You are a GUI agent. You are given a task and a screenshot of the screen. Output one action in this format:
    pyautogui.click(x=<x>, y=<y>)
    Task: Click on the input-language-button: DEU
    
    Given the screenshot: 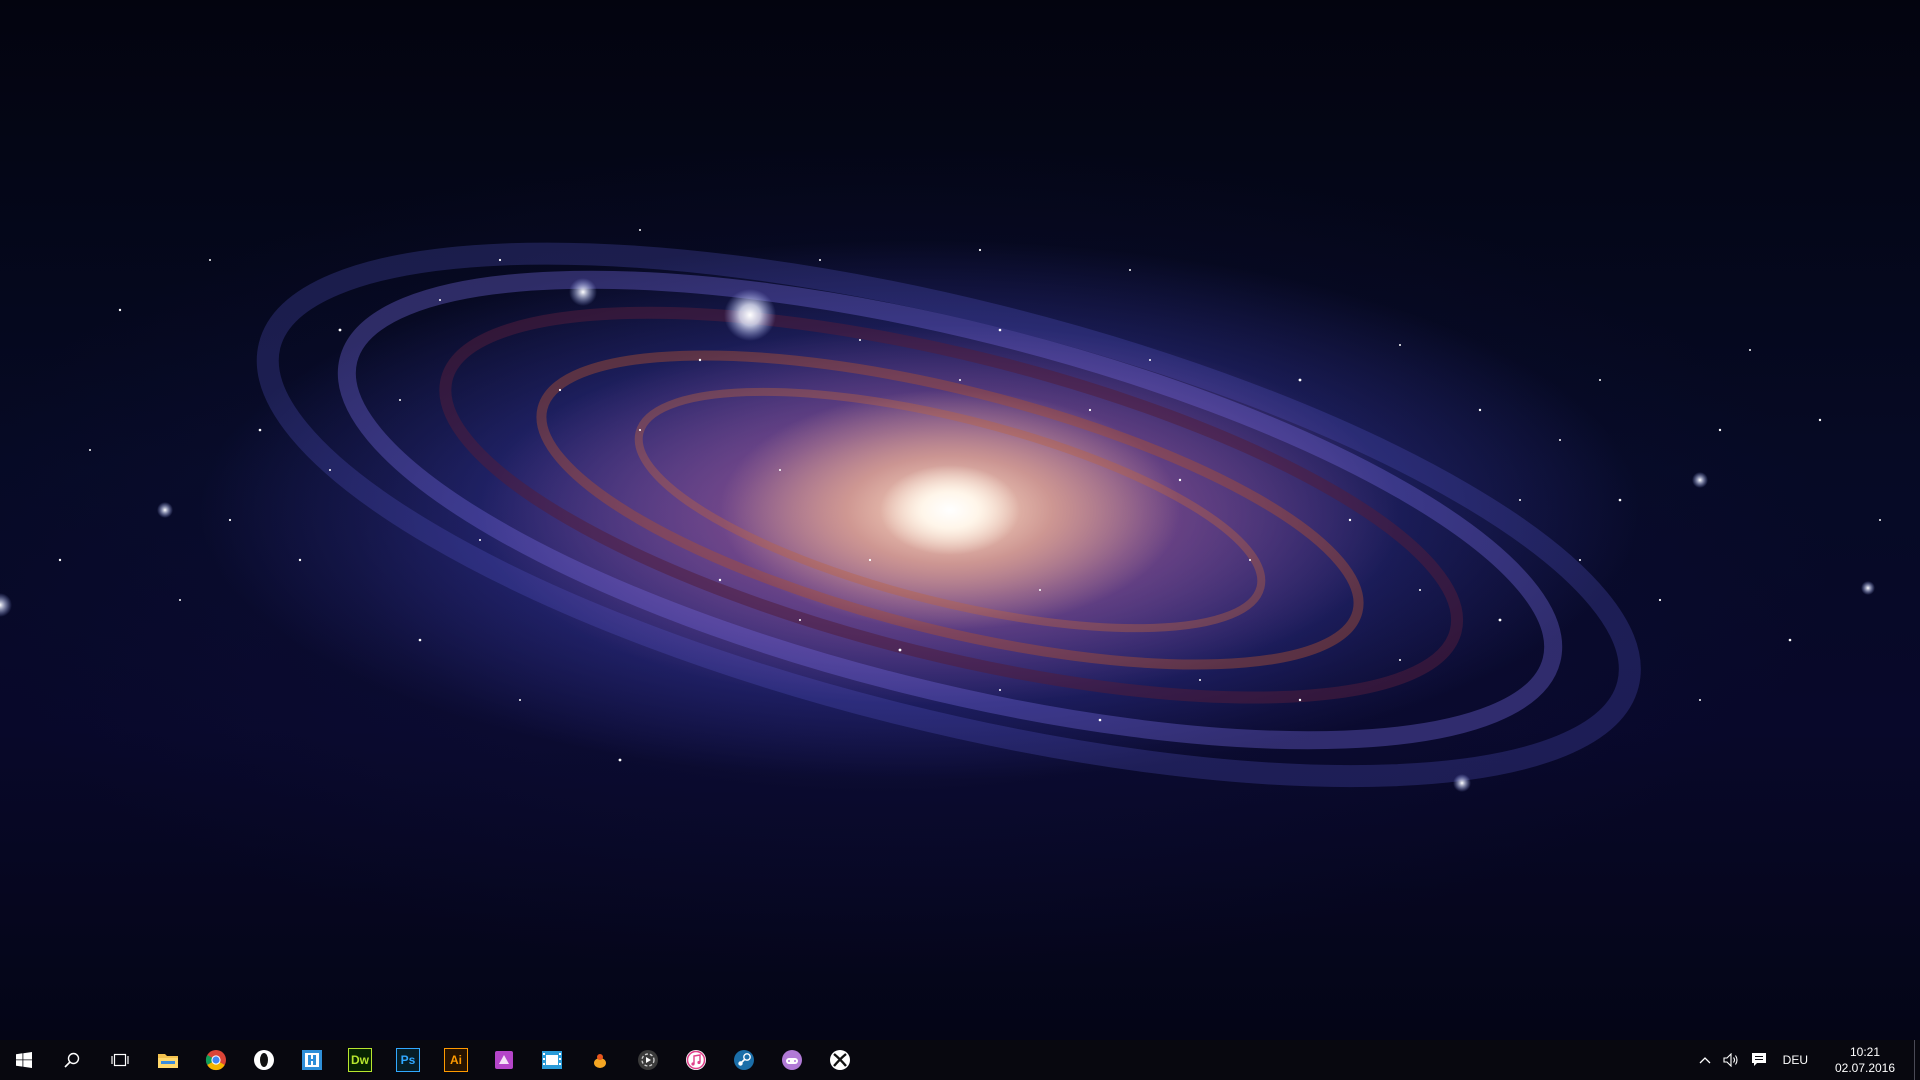 What is the action you would take?
    pyautogui.click(x=1795, y=1060)
    